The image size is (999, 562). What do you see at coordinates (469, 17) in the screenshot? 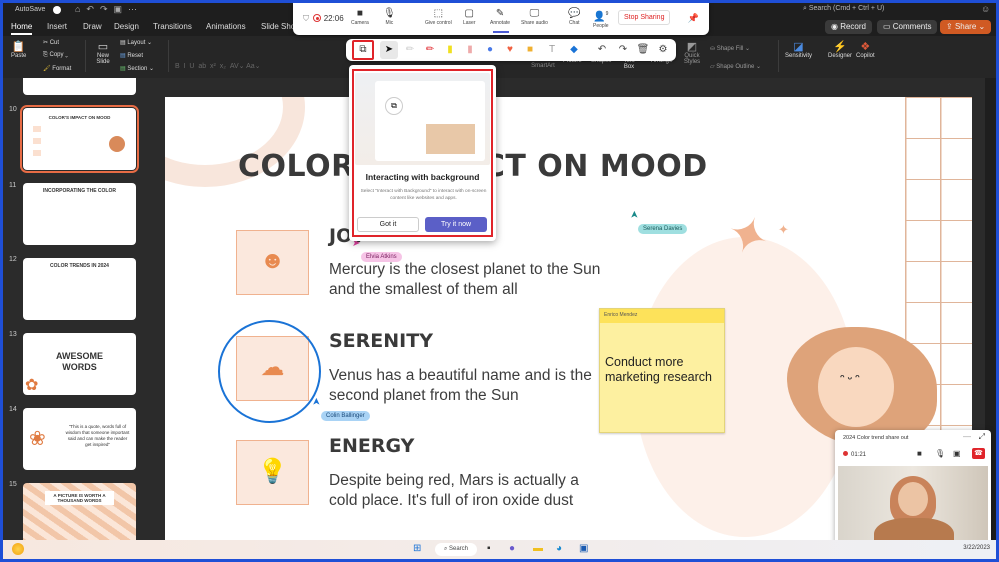
I see `laser-button: ▢ Laser` at bounding box center [469, 17].